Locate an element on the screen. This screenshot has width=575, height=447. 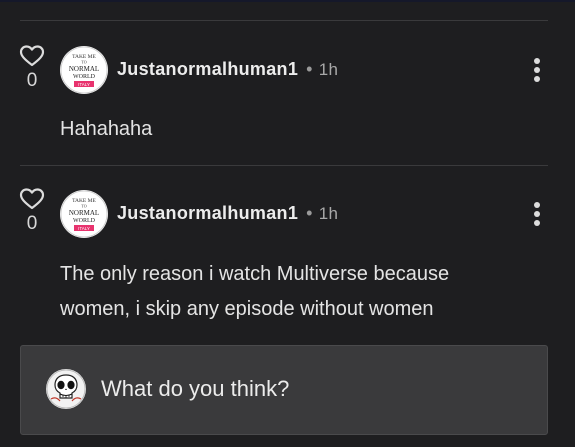
reply-placeholder: What do you think? is located at coordinates (195, 389).